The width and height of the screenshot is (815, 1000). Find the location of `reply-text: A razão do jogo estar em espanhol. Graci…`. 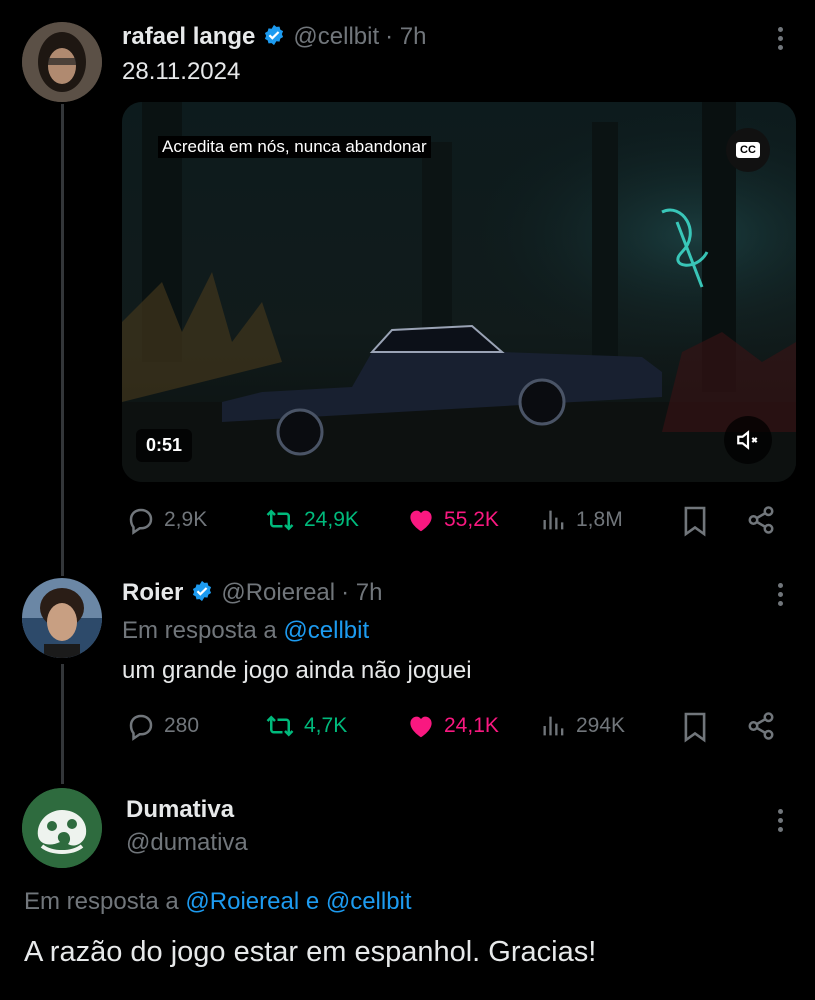

reply-text: A razão do jogo estar em espanhol. Graci… is located at coordinates (310, 952).